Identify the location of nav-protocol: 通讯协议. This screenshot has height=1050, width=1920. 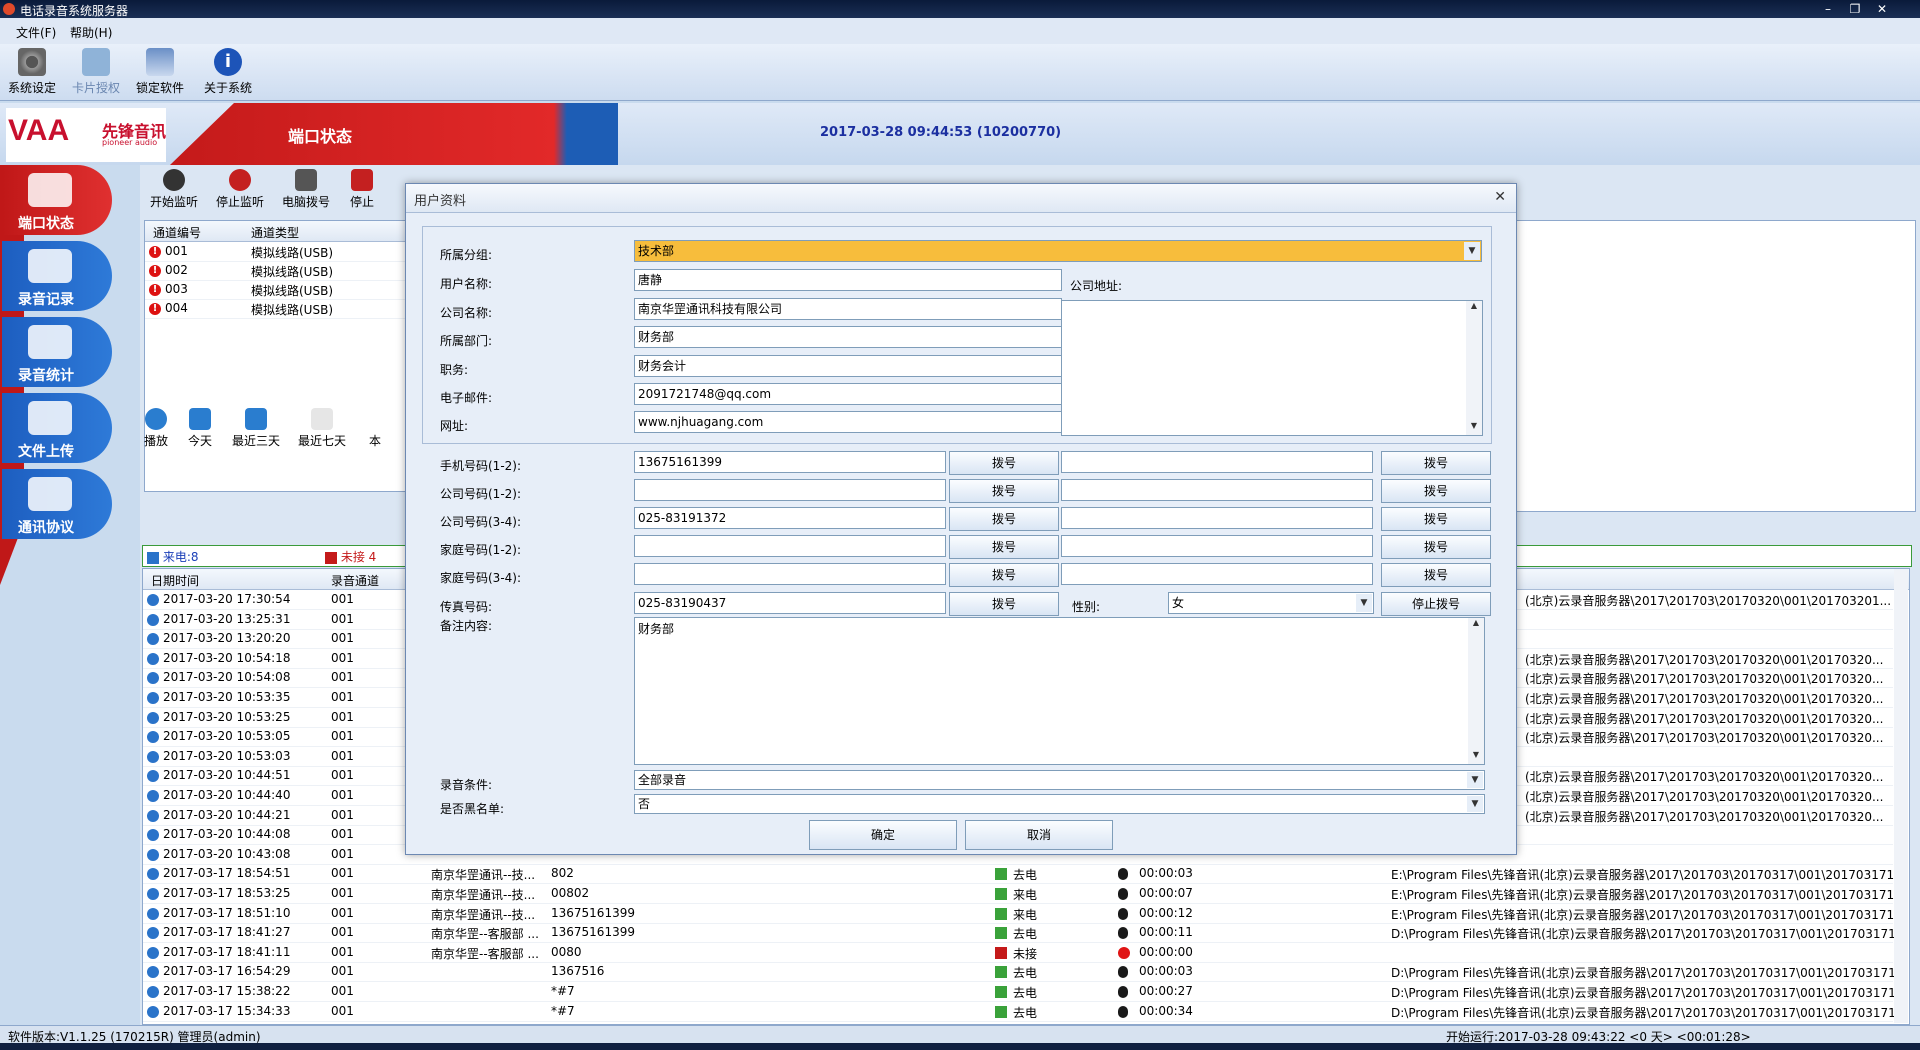
(57, 504).